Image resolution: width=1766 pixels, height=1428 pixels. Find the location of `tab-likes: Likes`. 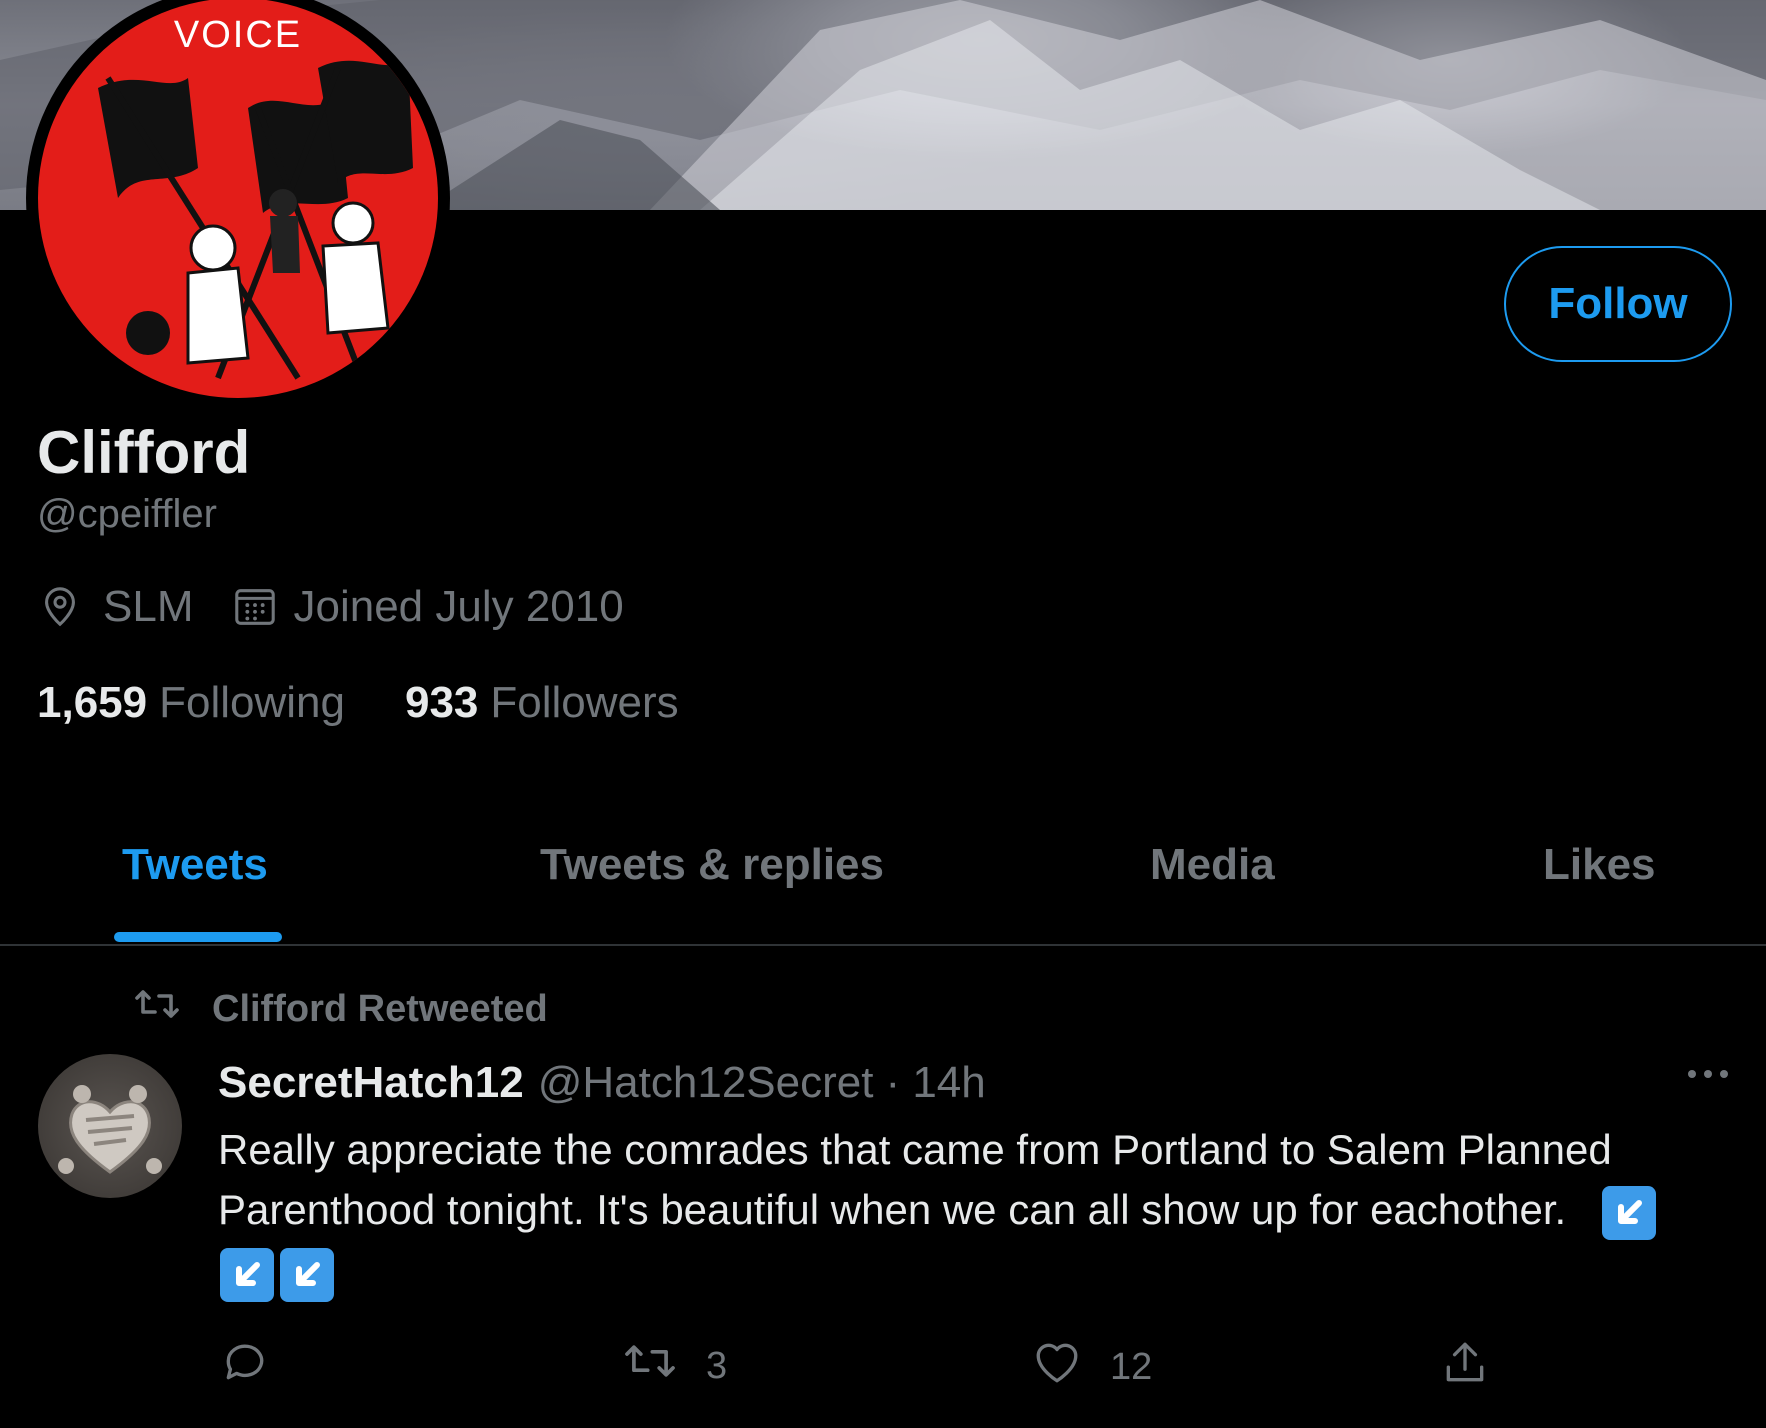

tab-likes: Likes is located at coordinates (1599, 865).